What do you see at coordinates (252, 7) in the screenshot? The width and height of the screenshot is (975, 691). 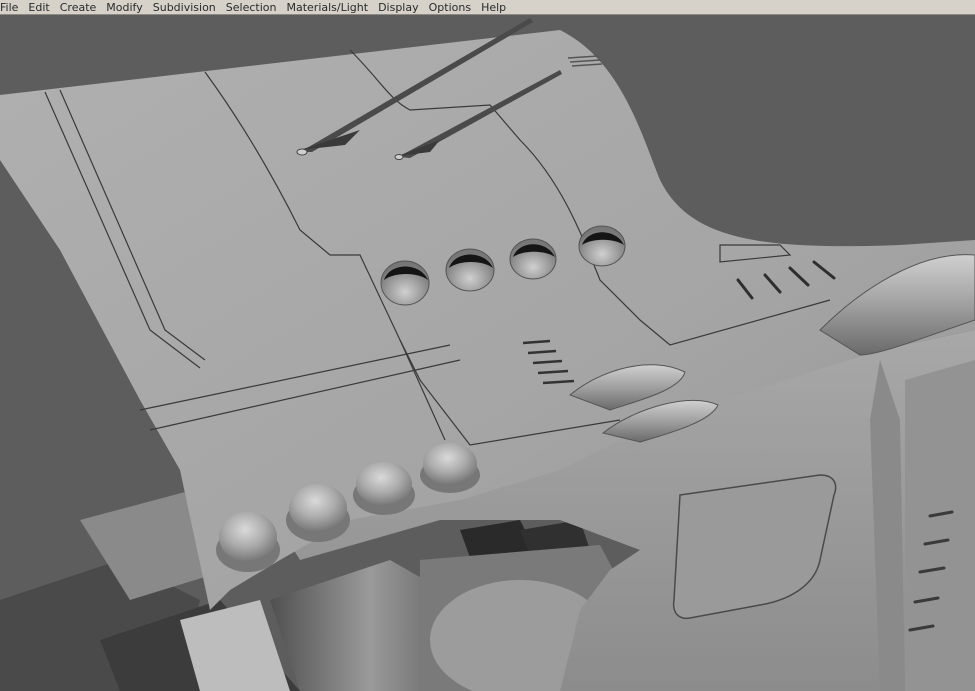 I see `menu-selection: Selection` at bounding box center [252, 7].